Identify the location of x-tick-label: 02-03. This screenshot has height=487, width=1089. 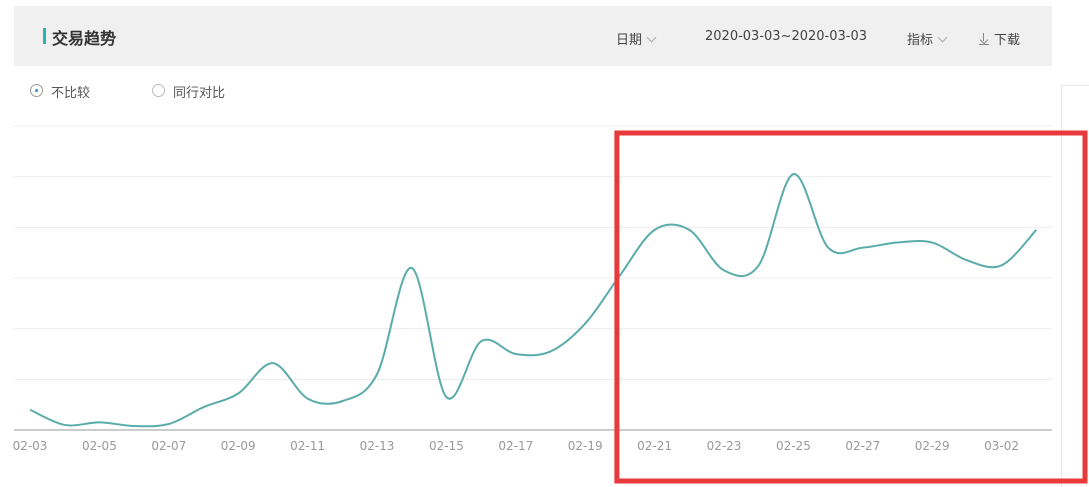
(30, 446).